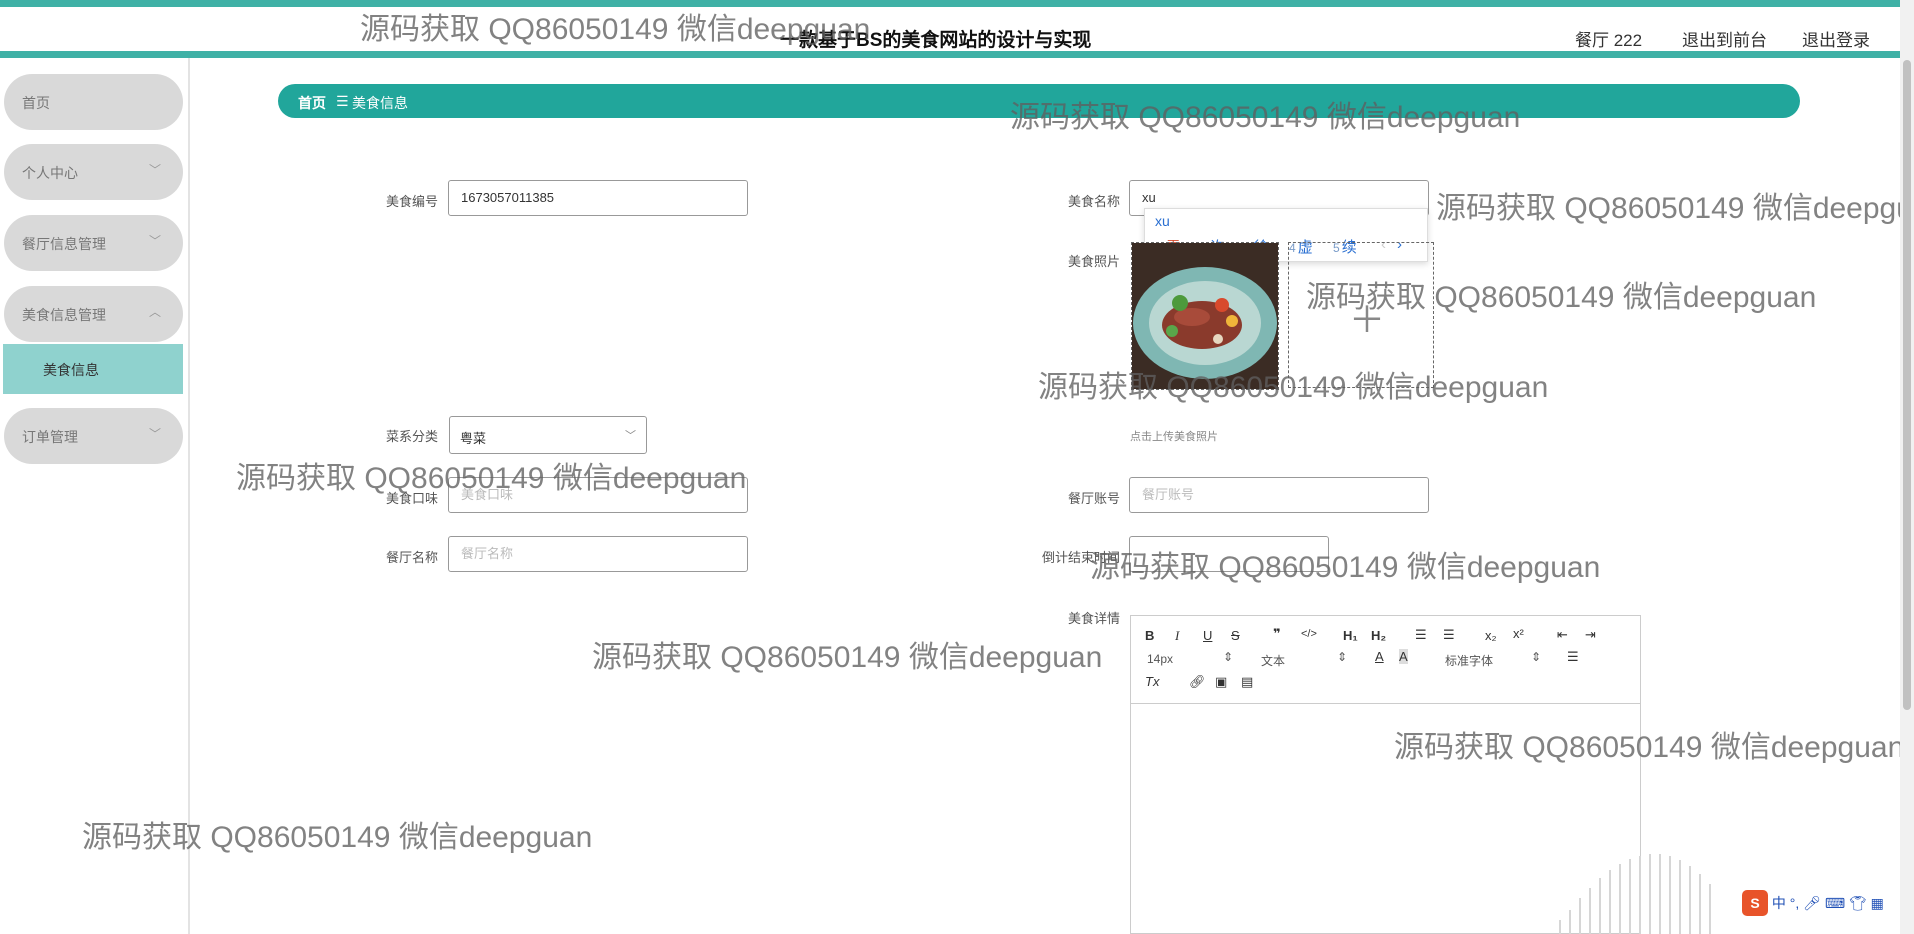 Image resolution: width=1914 pixels, height=934 pixels. What do you see at coordinates (1907, 385) in the screenshot?
I see `scrollbar-thumb` at bounding box center [1907, 385].